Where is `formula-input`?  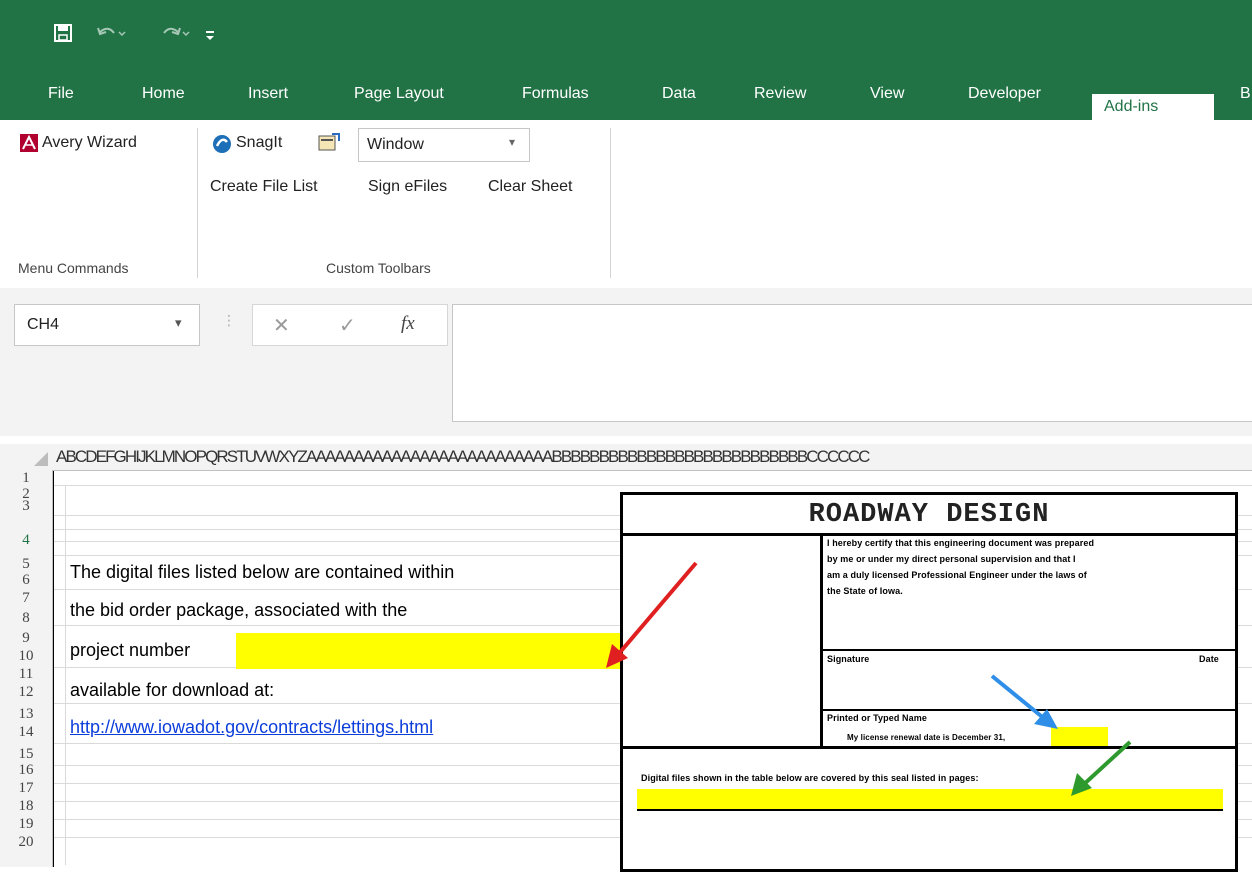
formula-input is located at coordinates (852, 363).